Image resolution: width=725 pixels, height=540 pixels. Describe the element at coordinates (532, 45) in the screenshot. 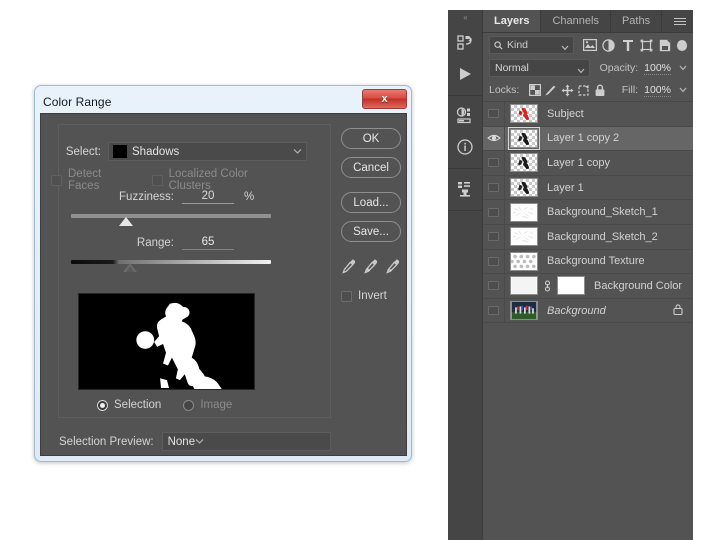

I see `filter-kind-select: Kind` at that location.